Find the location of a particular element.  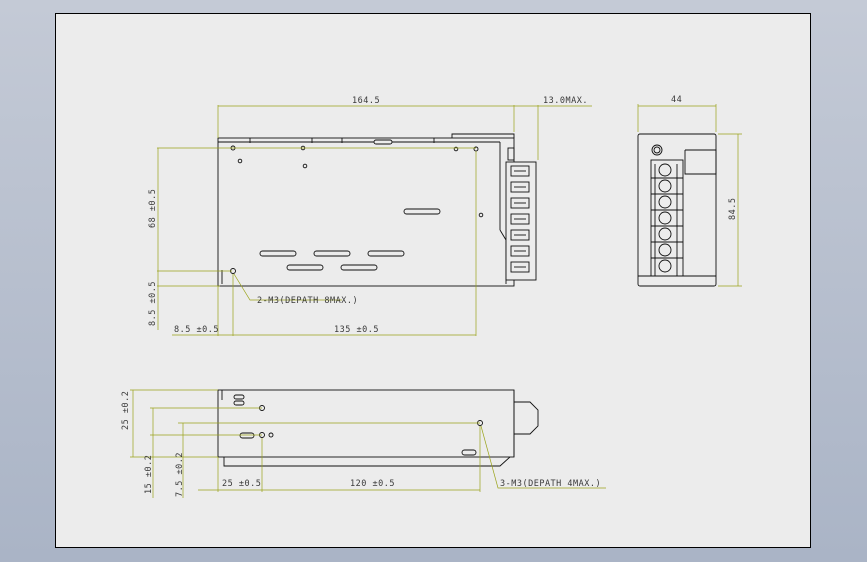

note-mounting-holes-side: 3-M3(DEPATH 4MAX.) is located at coordinates (550, 484).